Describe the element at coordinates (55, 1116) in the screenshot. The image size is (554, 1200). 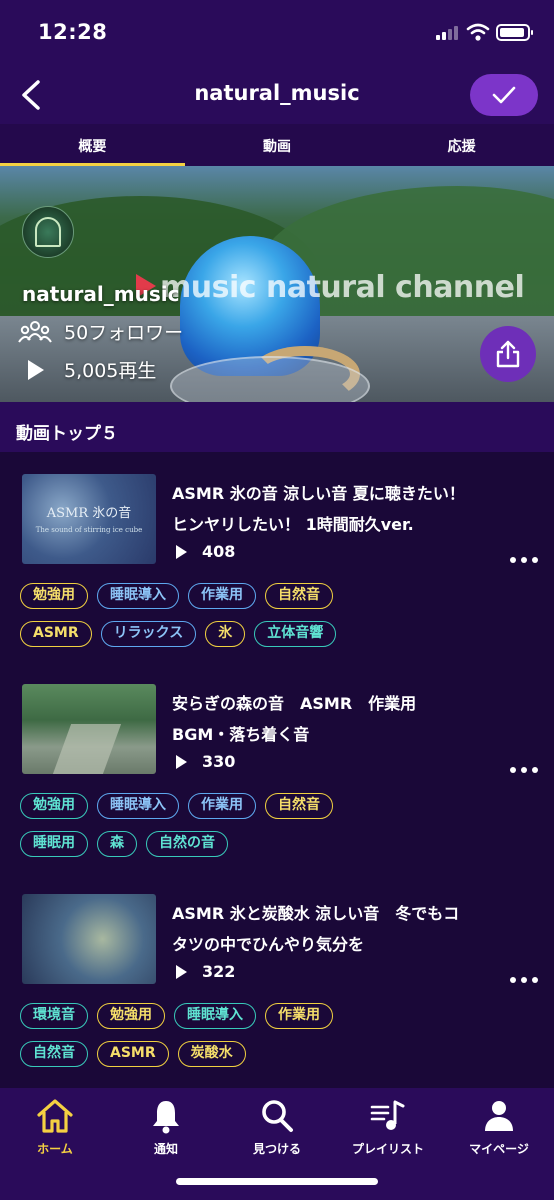
I see `home-icon` at that location.